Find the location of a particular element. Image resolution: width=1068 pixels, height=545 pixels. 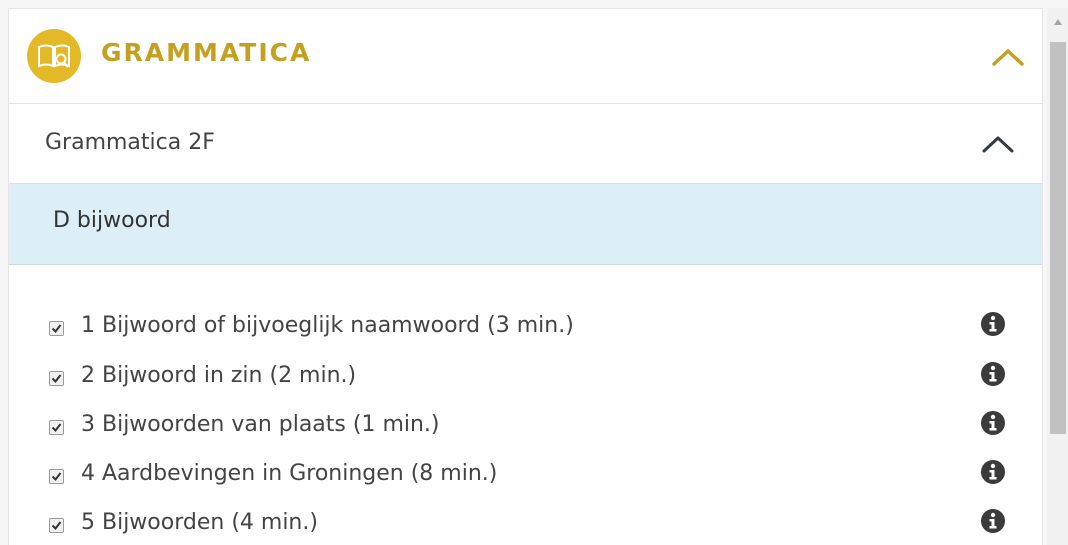

scroll-thumb is located at coordinates (1058, 238).